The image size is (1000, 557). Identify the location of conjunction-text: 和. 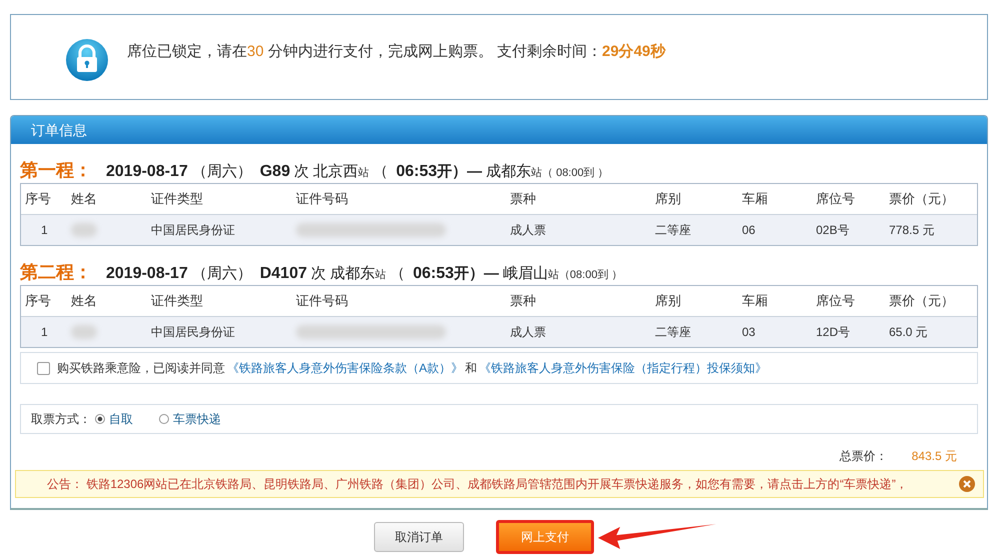
(471, 368).